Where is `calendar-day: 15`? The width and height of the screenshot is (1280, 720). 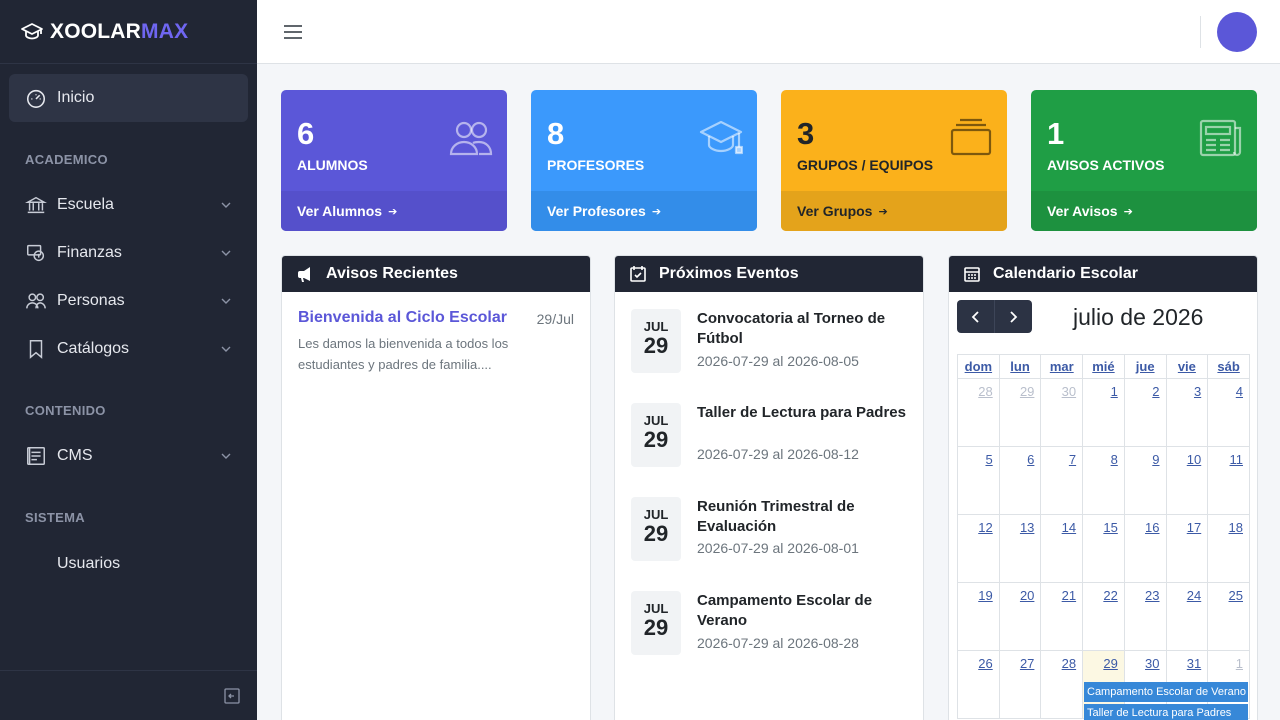 calendar-day: 15 is located at coordinates (1103, 548).